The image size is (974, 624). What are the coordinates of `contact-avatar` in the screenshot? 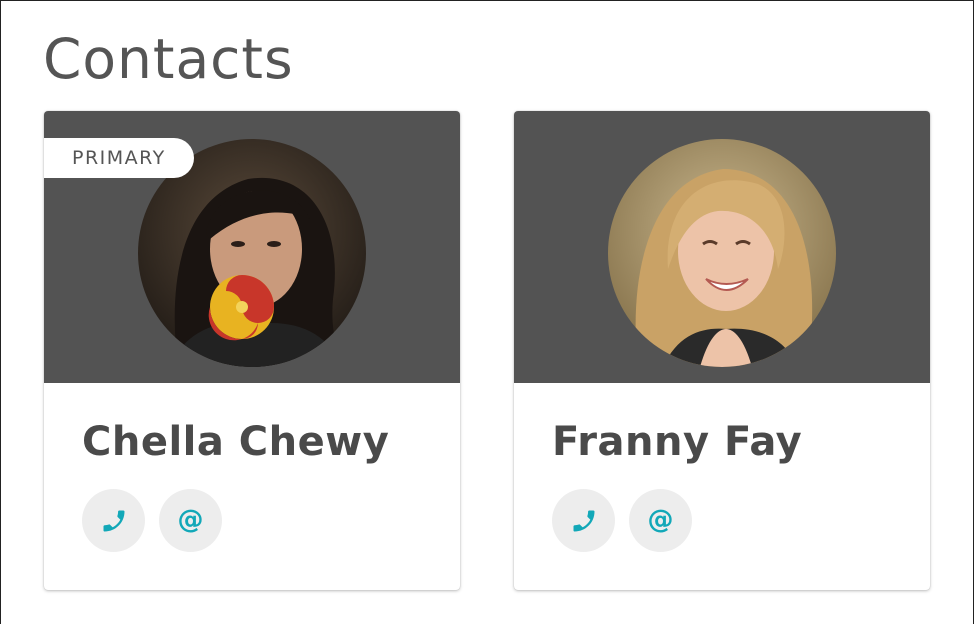 It's located at (722, 253).